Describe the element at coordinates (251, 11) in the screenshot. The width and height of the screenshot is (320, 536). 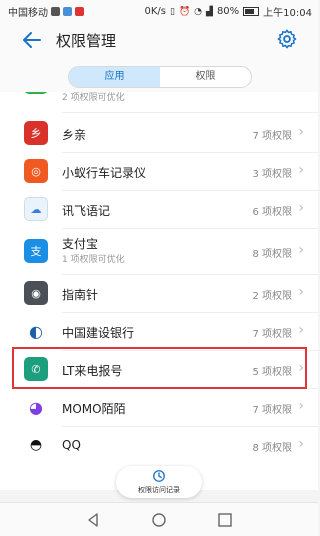
I see `battery-icon` at that location.